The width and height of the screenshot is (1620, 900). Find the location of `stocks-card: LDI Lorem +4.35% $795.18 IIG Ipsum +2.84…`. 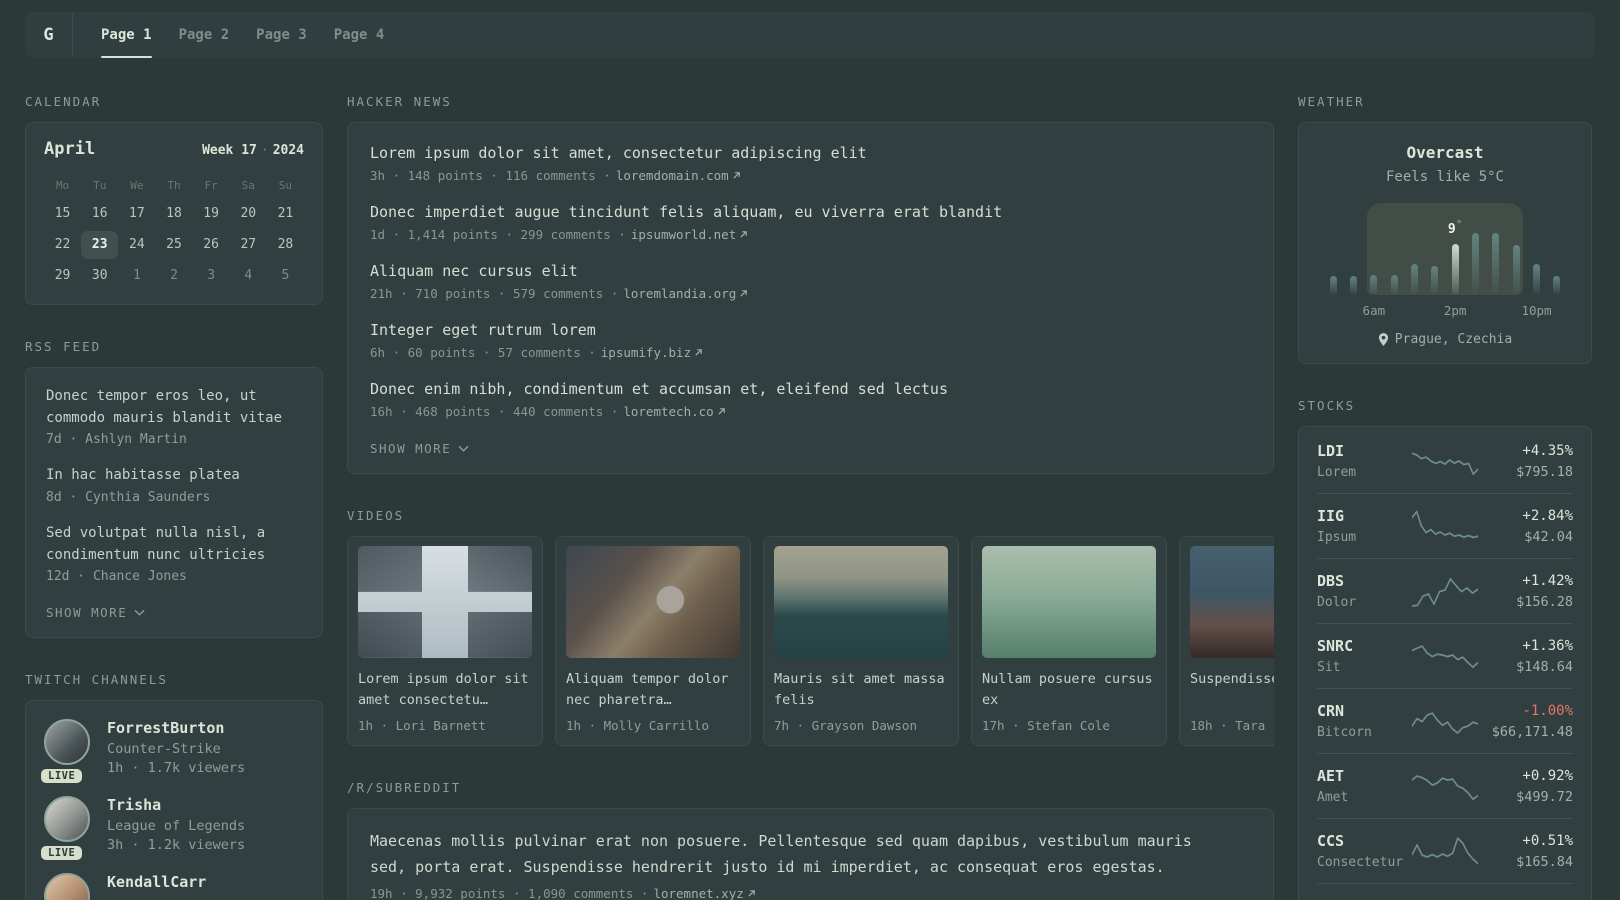

stocks-card: LDI Lorem +4.35% $795.18 IIG Ipsum +2.84… is located at coordinates (1445, 663).